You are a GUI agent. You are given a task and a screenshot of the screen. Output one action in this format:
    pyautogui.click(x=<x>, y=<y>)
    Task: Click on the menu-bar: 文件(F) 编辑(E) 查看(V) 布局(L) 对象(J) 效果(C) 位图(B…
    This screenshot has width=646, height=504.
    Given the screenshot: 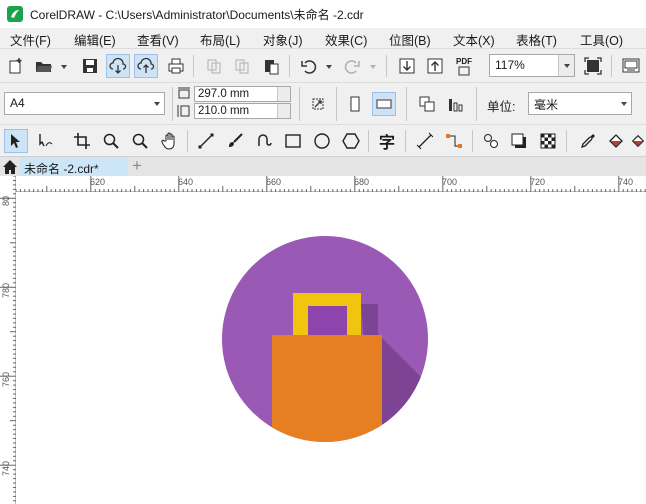 What is the action you would take?
    pyautogui.click(x=323, y=38)
    